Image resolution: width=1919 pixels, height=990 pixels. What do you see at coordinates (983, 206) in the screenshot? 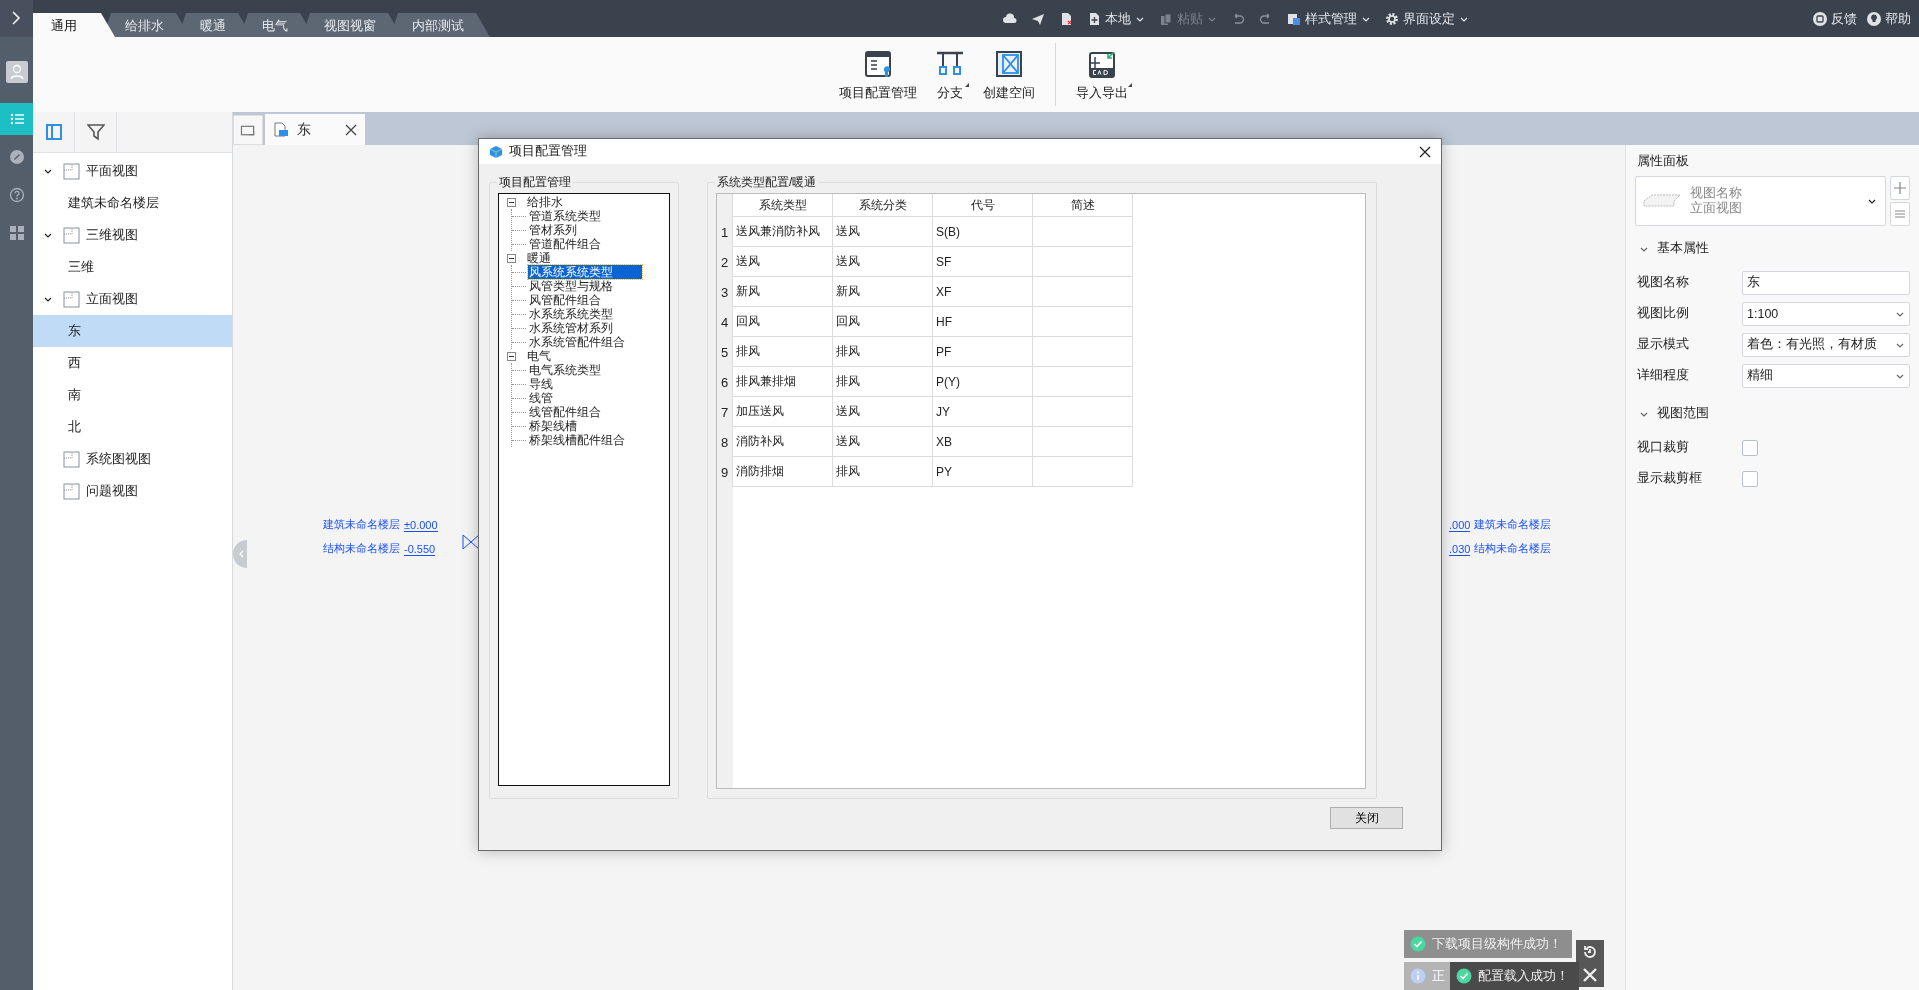
I see `column-header: 代号` at bounding box center [983, 206].